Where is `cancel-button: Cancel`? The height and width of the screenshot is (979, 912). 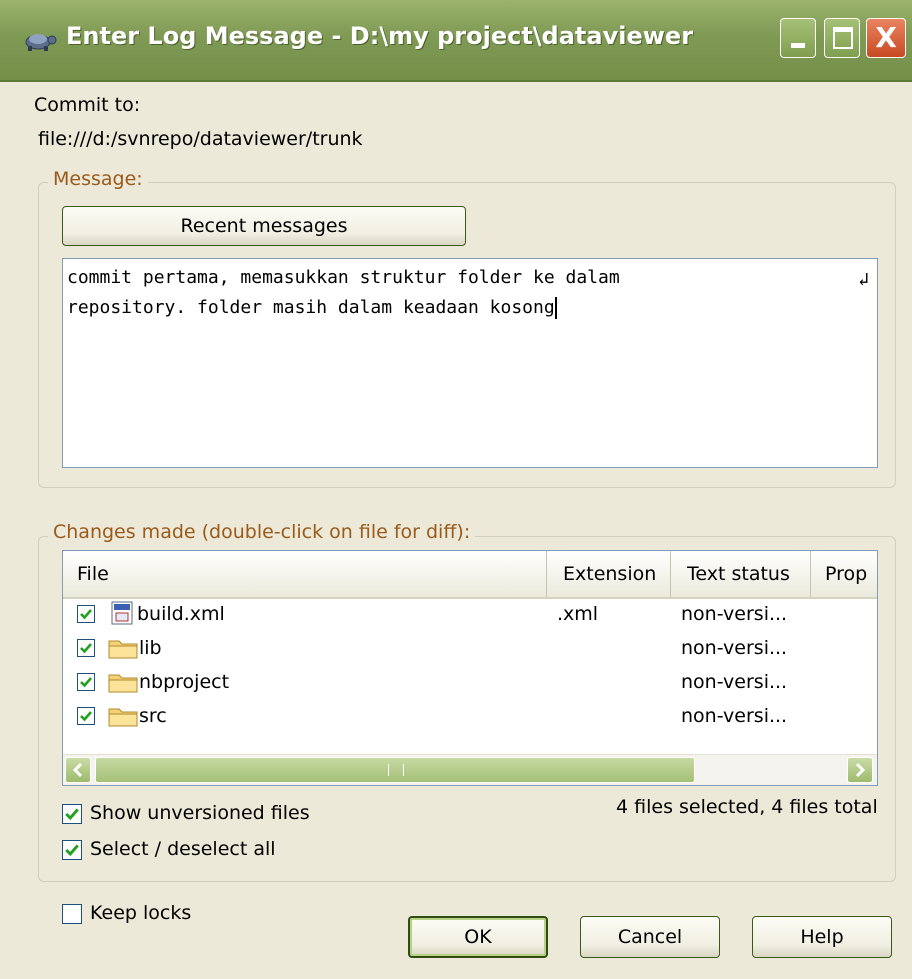 cancel-button: Cancel is located at coordinates (650, 937).